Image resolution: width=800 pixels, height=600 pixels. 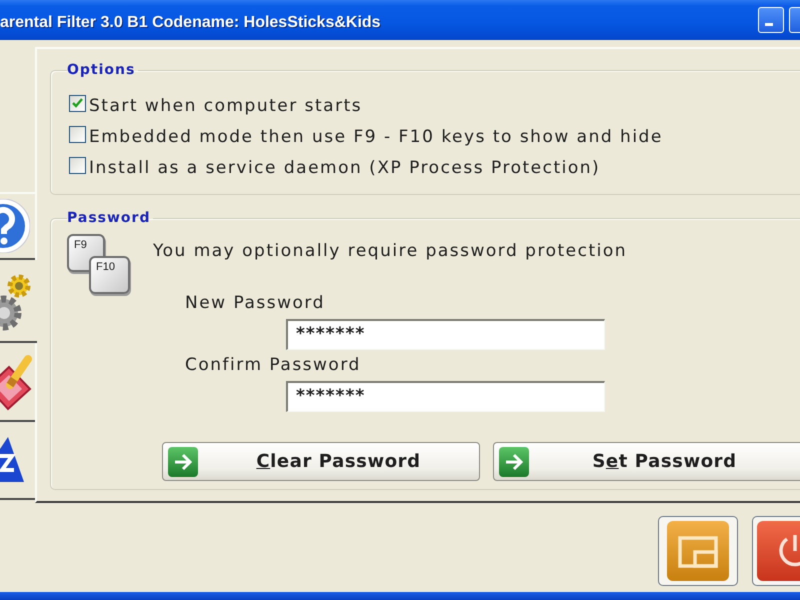 What do you see at coordinates (109, 218) in the screenshot?
I see `group-title: Password` at bounding box center [109, 218].